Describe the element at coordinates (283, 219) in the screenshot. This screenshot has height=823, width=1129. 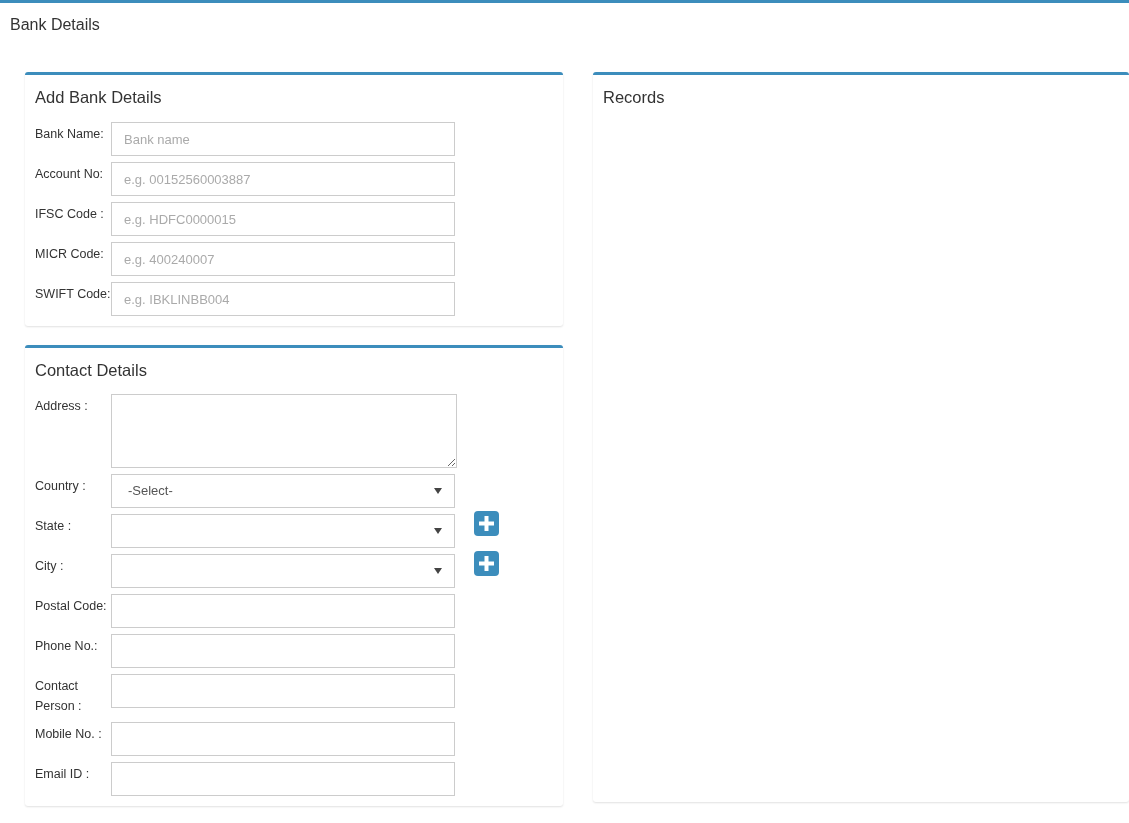
I see `input-field: e.g. HDFC0000015` at that location.